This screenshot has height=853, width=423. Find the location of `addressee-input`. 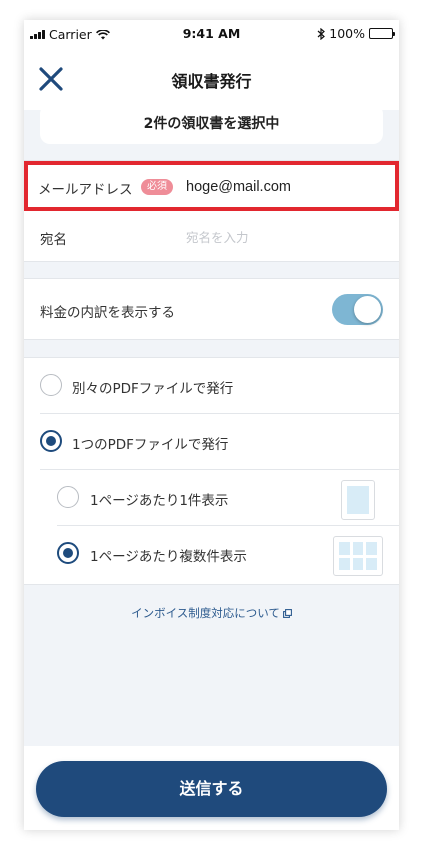

addressee-input is located at coordinates (281, 237).